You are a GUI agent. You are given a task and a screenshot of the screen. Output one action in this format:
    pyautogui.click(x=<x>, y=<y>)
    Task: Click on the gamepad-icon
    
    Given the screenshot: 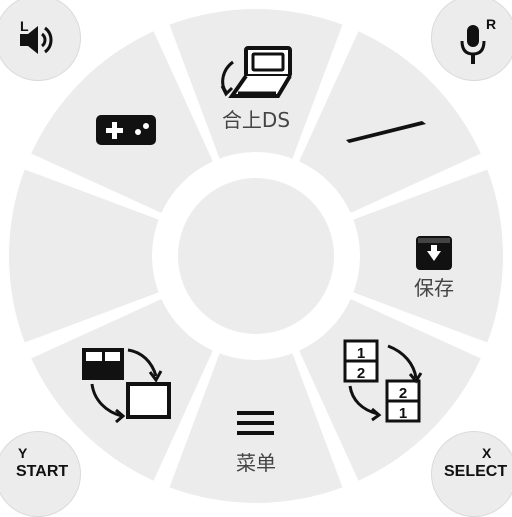 What is the action you would take?
    pyautogui.click(x=126, y=130)
    